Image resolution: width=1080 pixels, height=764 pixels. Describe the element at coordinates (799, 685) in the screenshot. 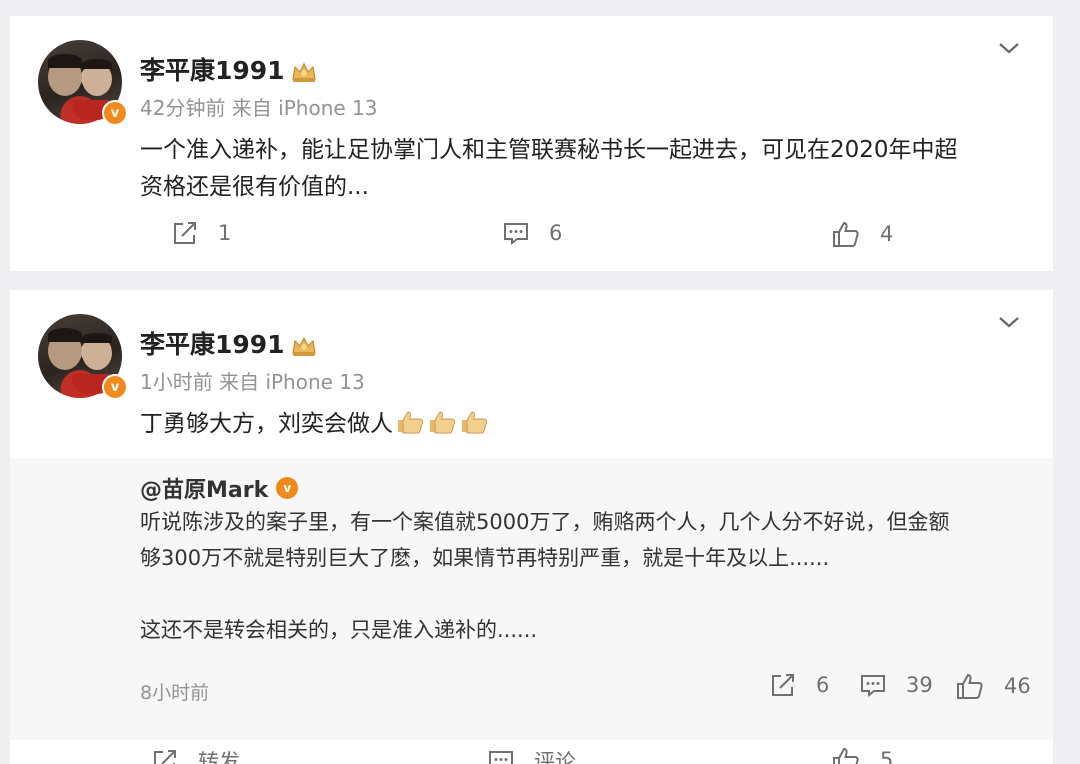

I see `quoted-repost-button: 6` at that location.